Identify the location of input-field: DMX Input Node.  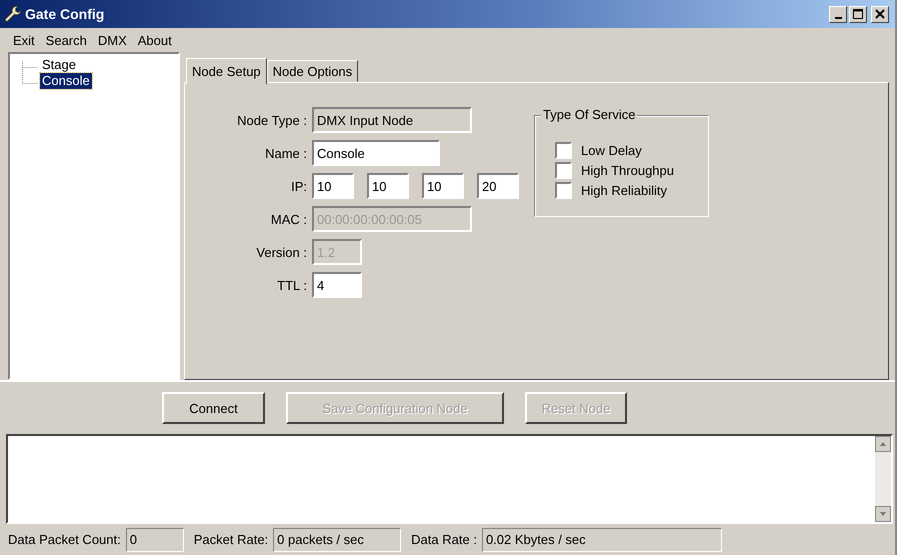
(392, 120).